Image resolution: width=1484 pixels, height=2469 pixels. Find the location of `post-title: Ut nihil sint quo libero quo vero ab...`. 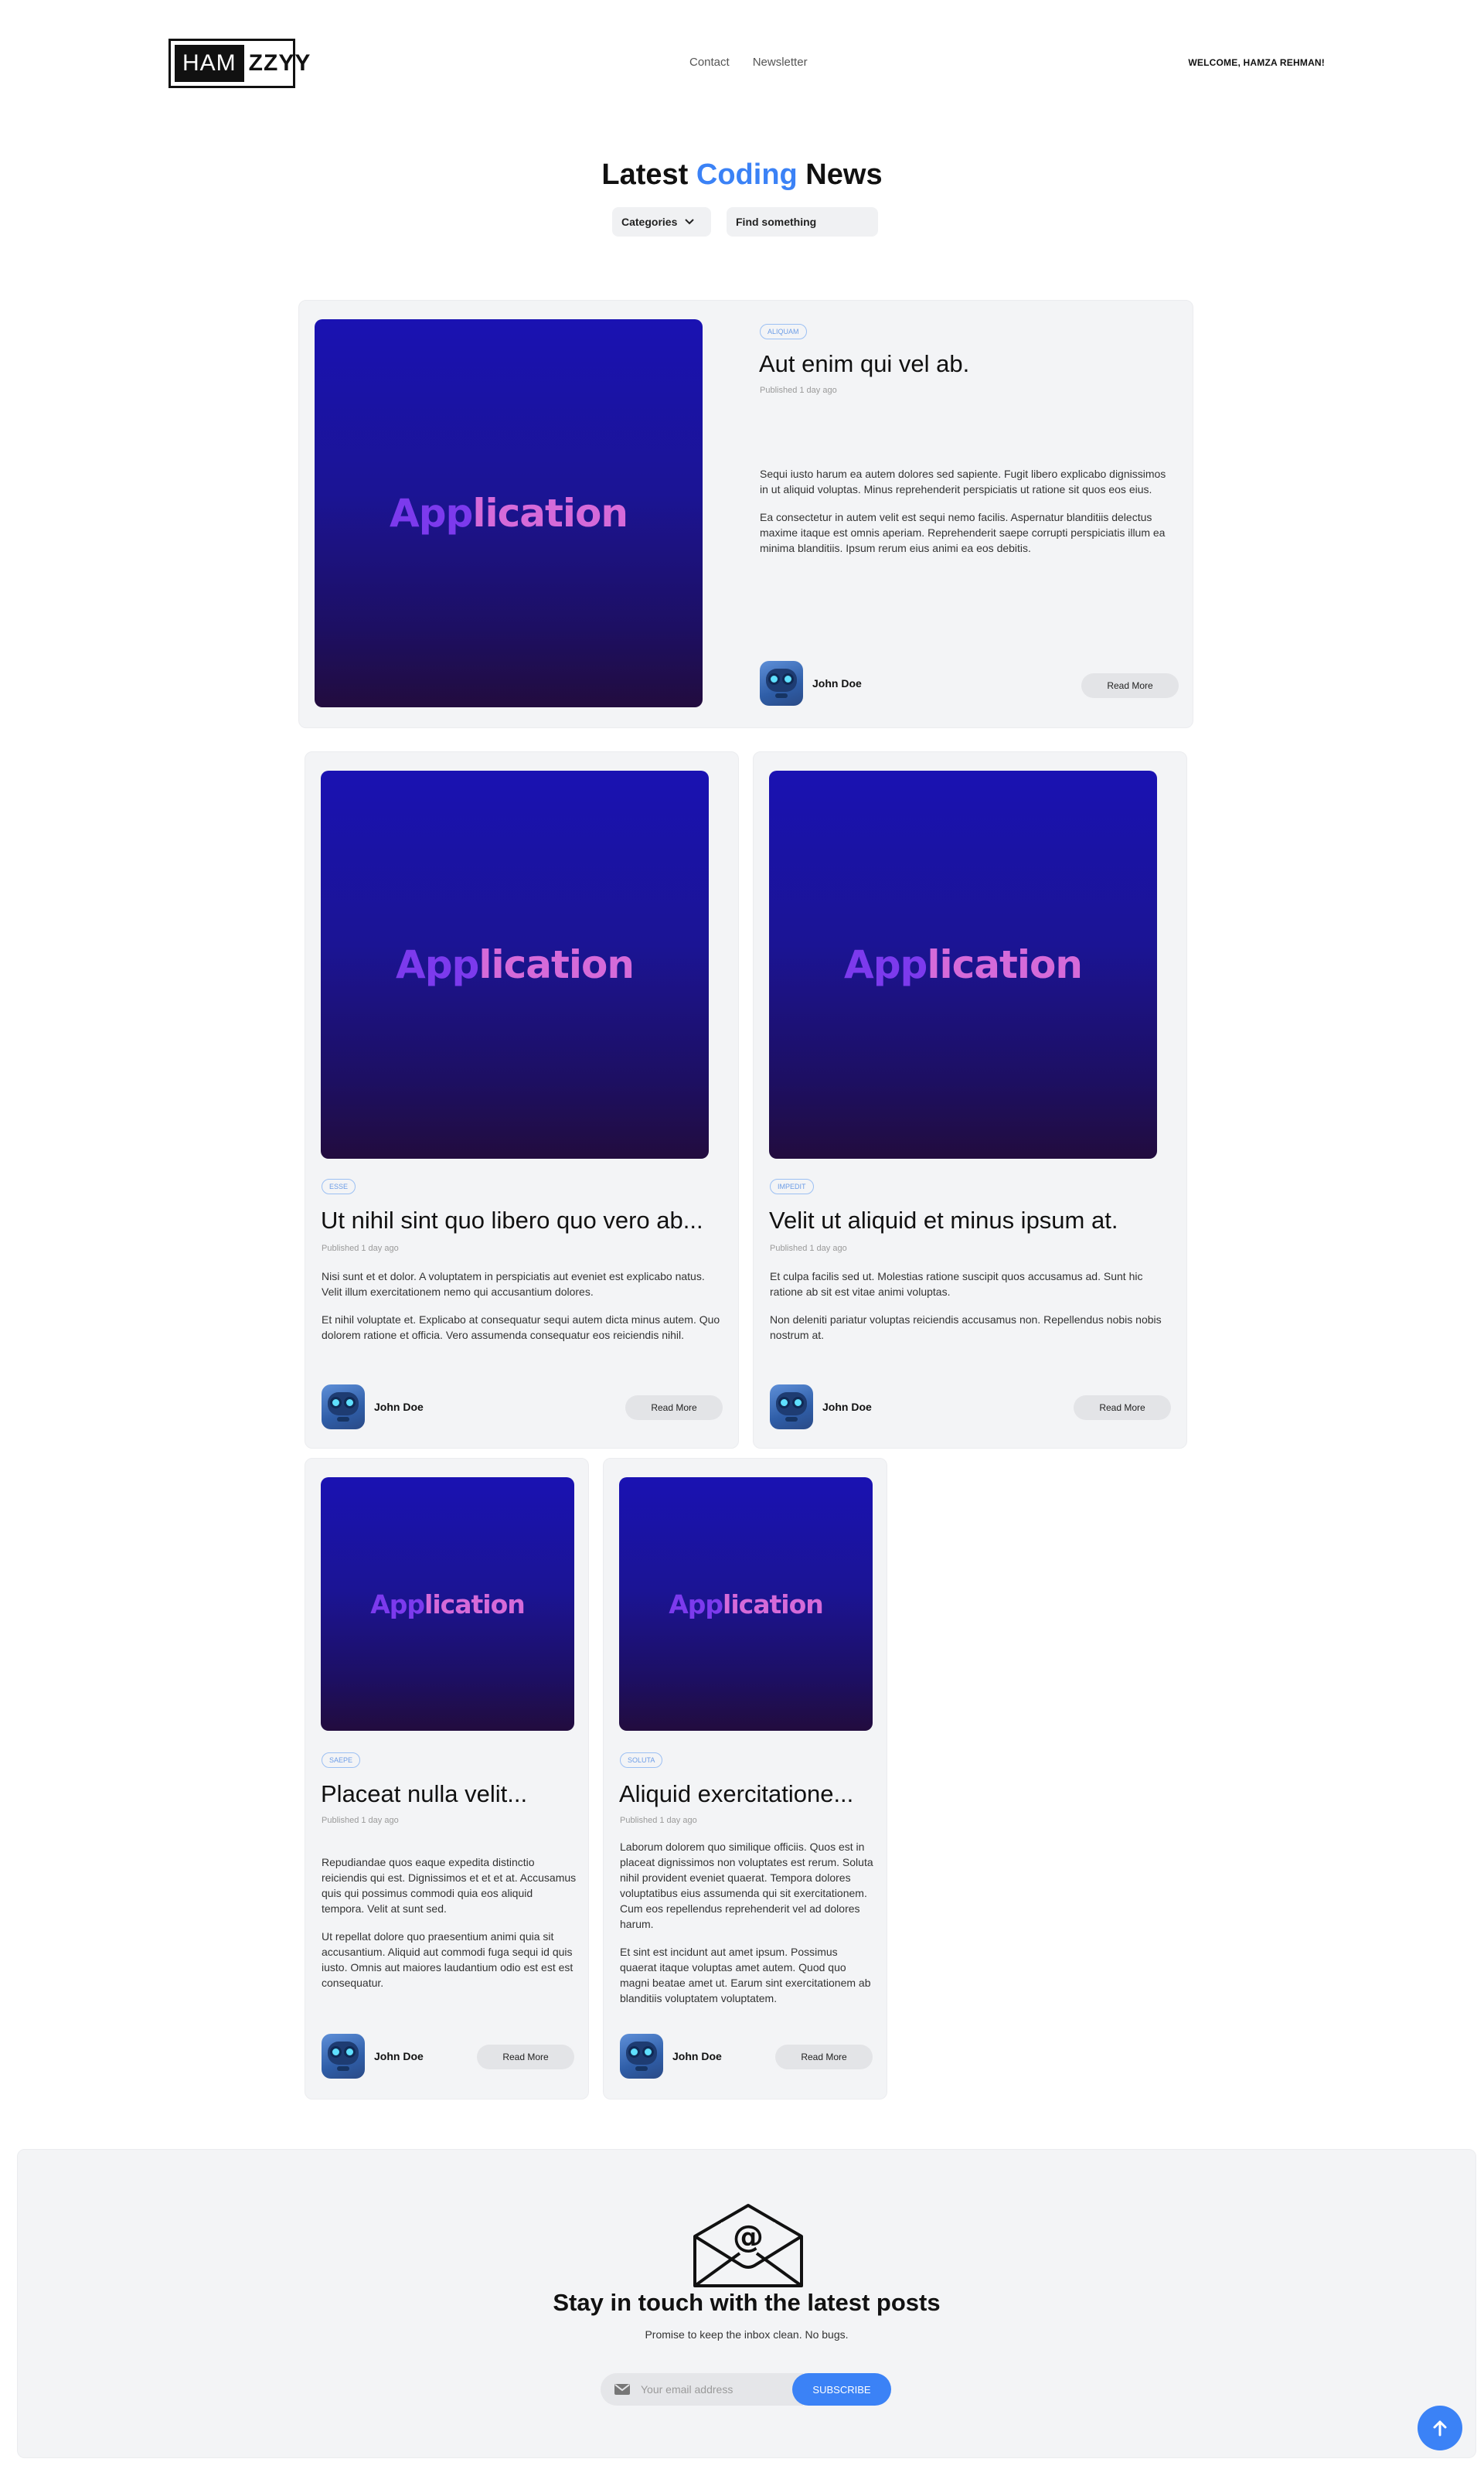

post-title: Ut nihil sint quo libero quo vero ab... is located at coordinates (522, 1220).